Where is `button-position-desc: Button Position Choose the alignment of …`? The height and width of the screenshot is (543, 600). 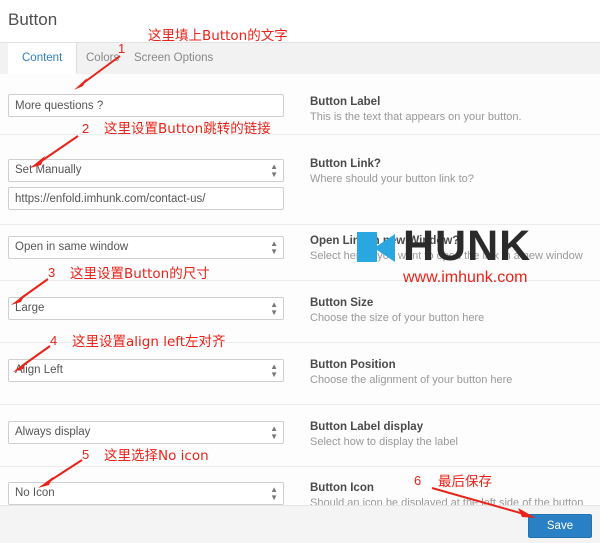 button-position-desc: Button Position Choose the alignment of … is located at coordinates (450, 373).